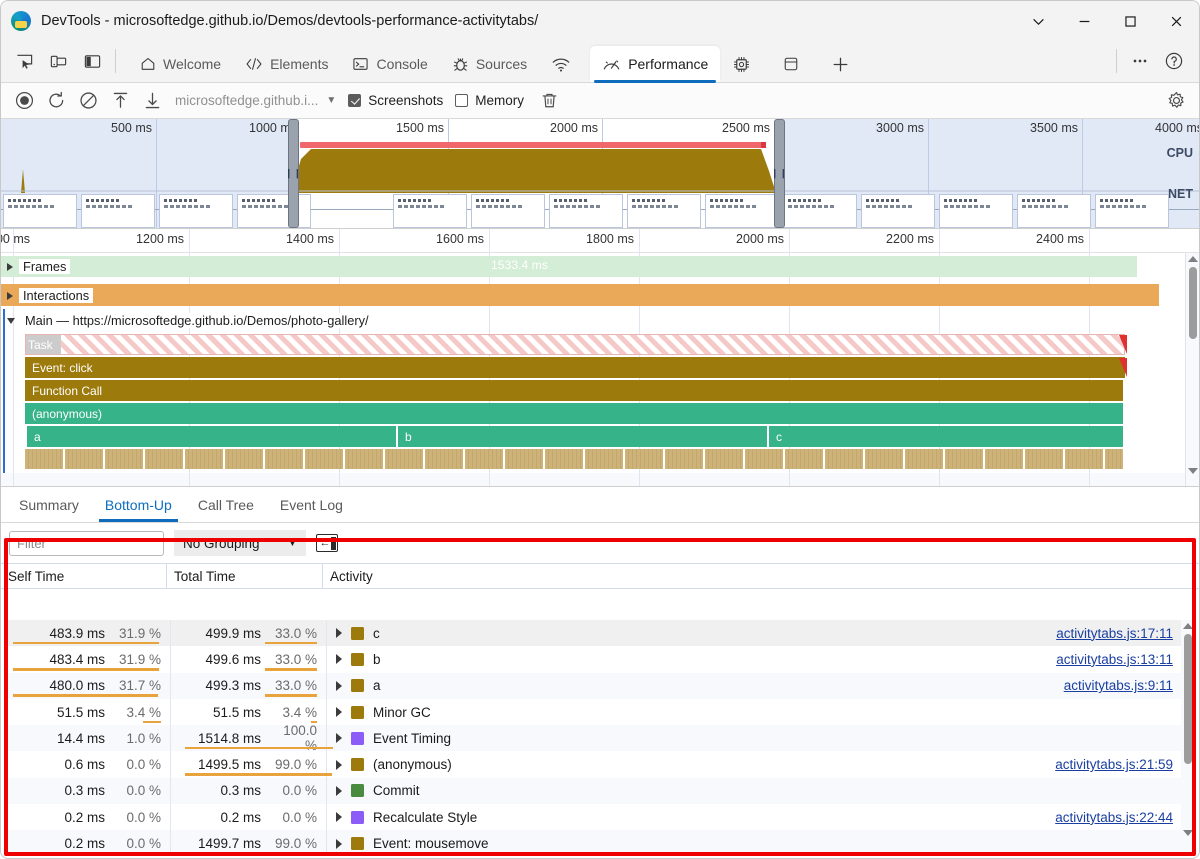  What do you see at coordinates (1038, 21) in the screenshot?
I see `chevron-down-icon` at bounding box center [1038, 21].